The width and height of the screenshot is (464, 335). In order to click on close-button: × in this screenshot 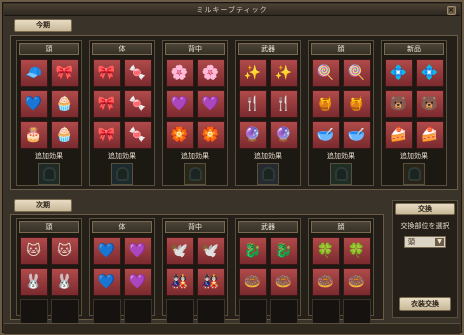, I will do `click(451, 10)`.